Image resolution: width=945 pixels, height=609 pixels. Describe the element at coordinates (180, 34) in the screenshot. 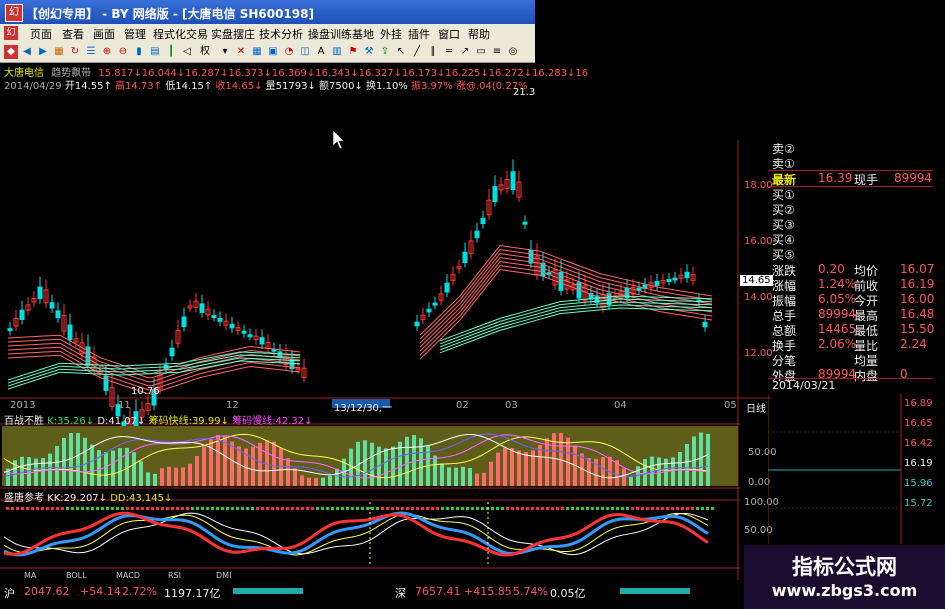

I see `menu-program-trading: 程式化交易` at that location.